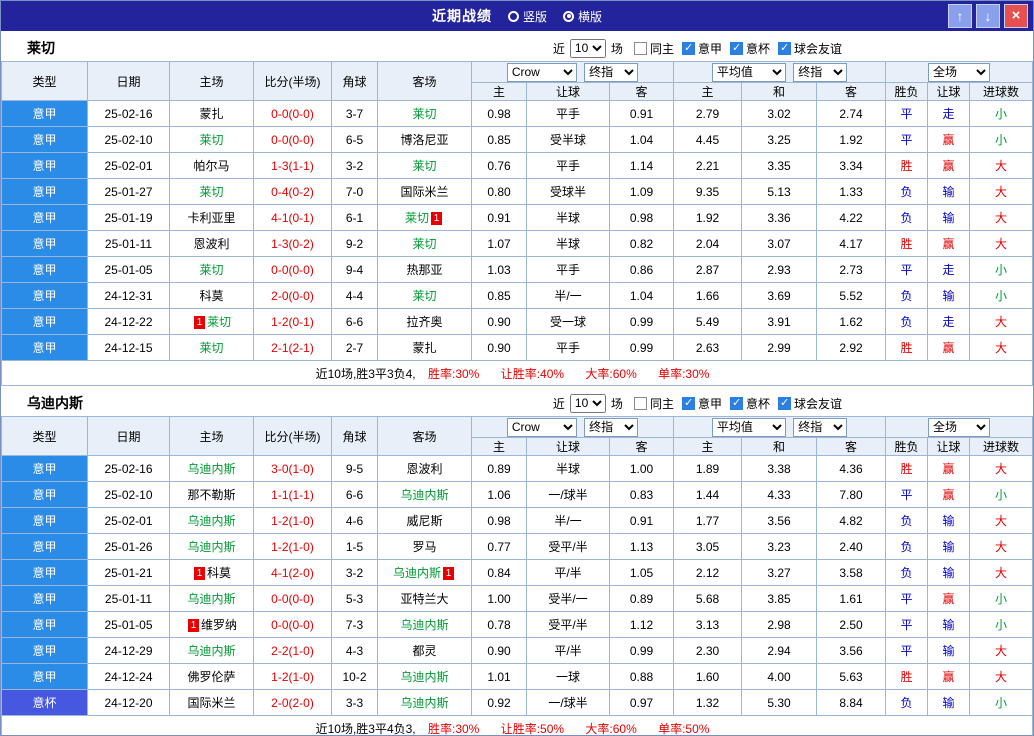 Image resolution: width=1034 pixels, height=736 pixels. What do you see at coordinates (960, 16) in the screenshot?
I see `scroll-up-button: ↑` at bounding box center [960, 16].